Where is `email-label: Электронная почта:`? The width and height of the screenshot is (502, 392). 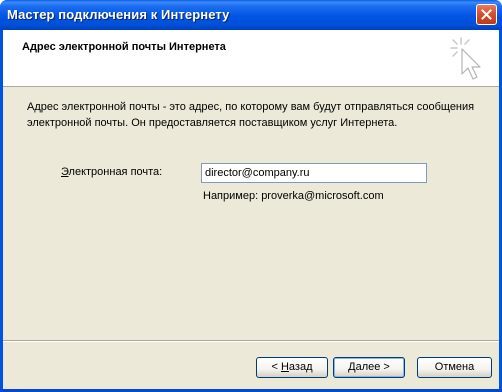
email-label: Электронная почта: is located at coordinates (111, 172).